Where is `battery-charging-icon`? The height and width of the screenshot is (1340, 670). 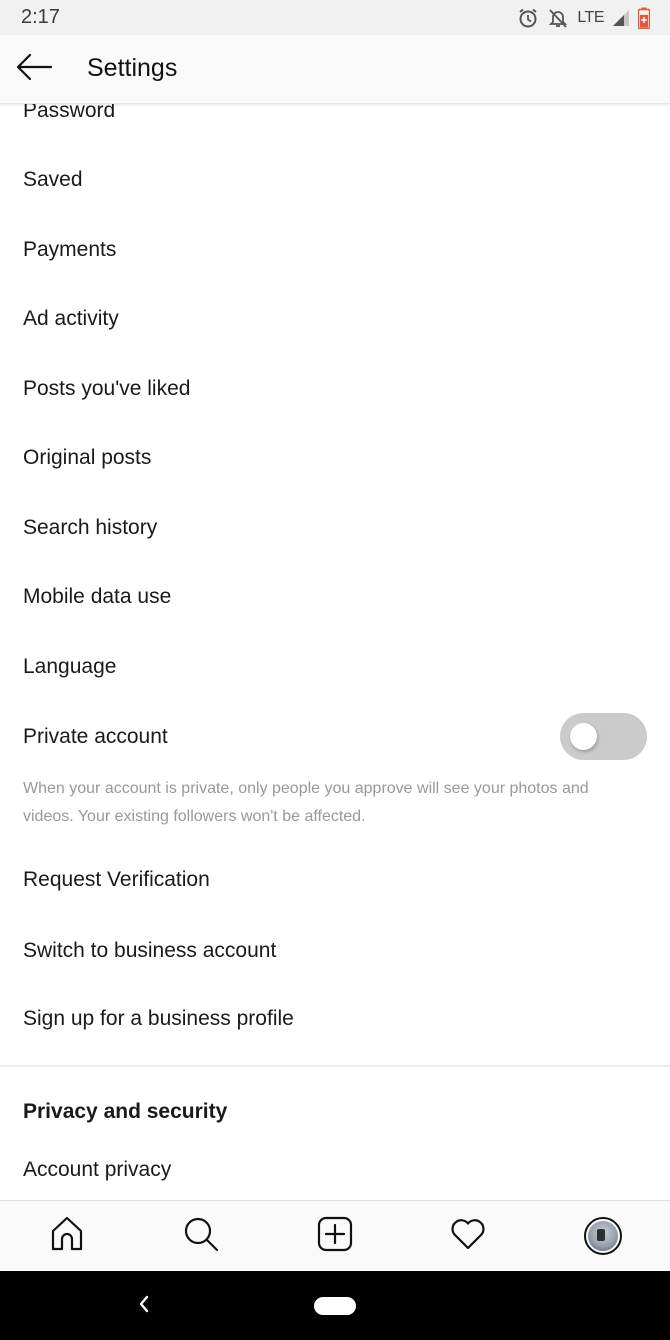
battery-charging-icon is located at coordinates (644, 18).